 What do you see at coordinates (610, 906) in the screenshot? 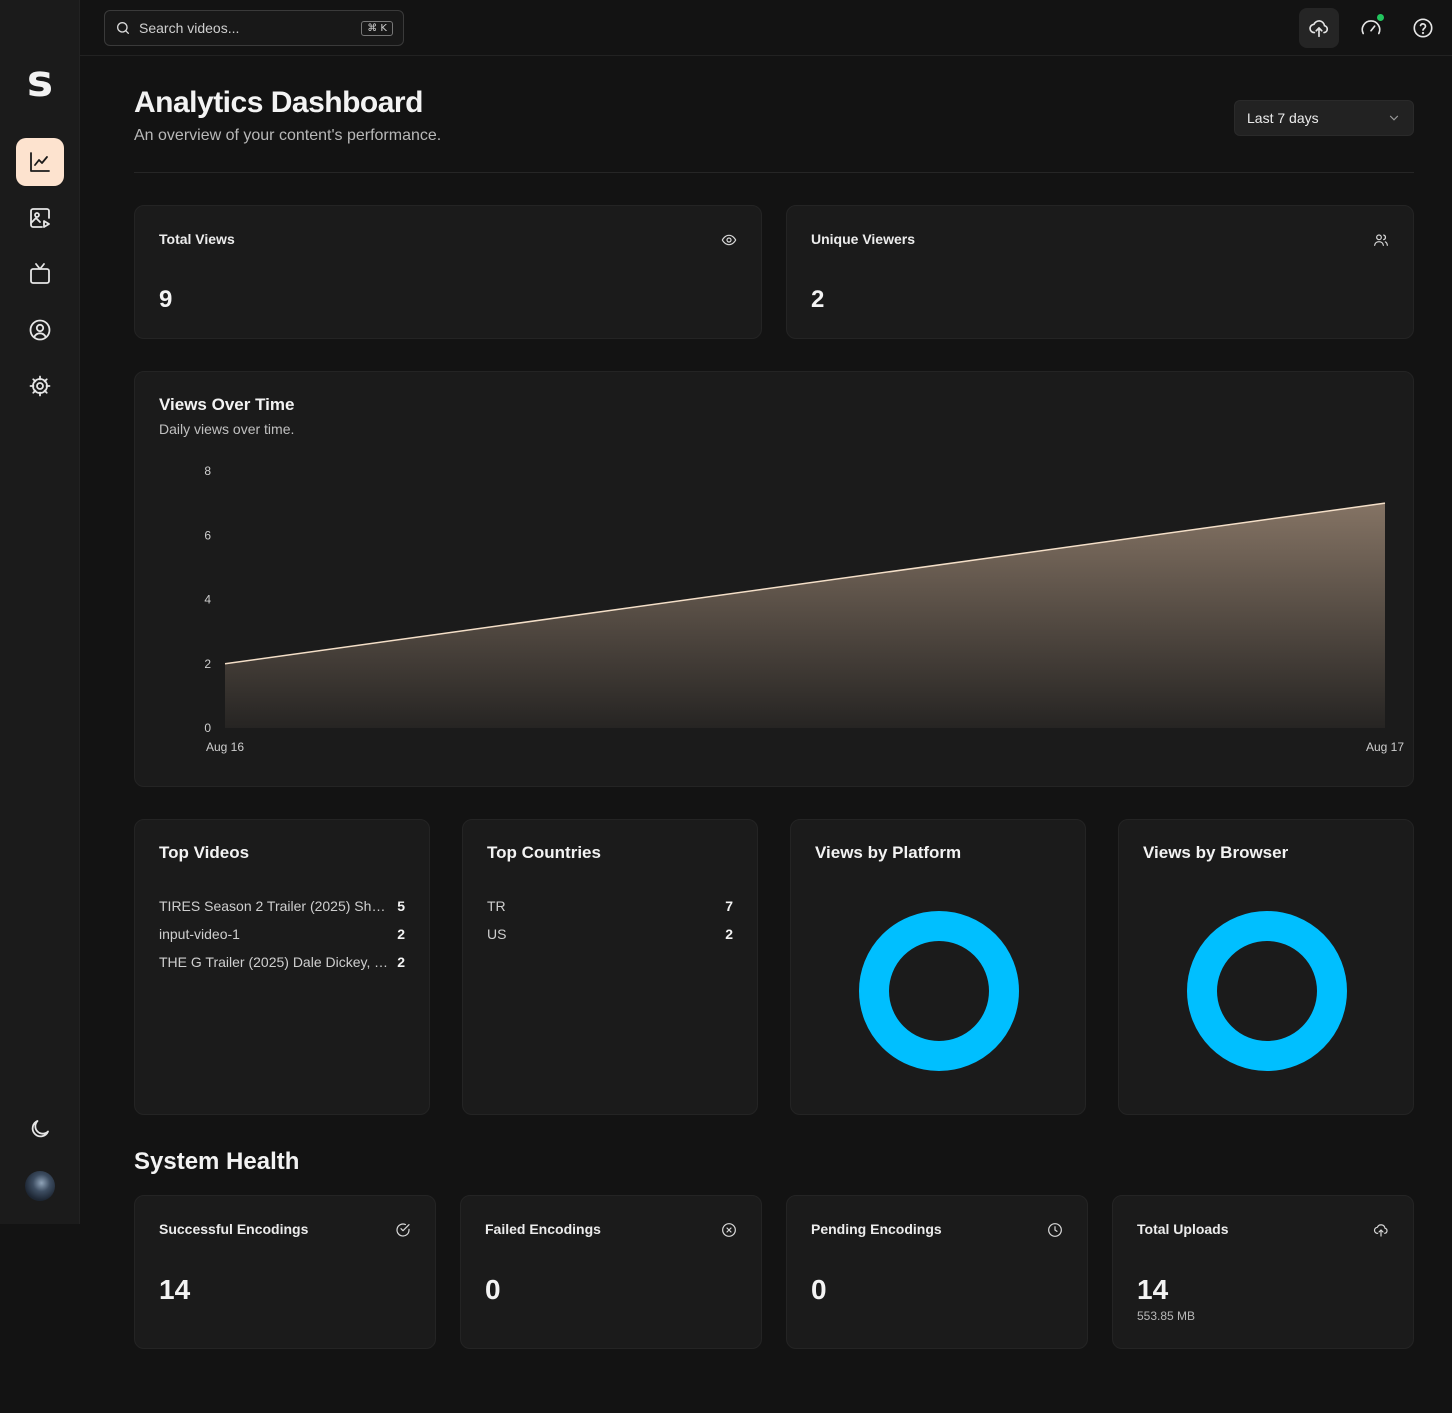
I see `list-item: TR 7` at bounding box center [610, 906].